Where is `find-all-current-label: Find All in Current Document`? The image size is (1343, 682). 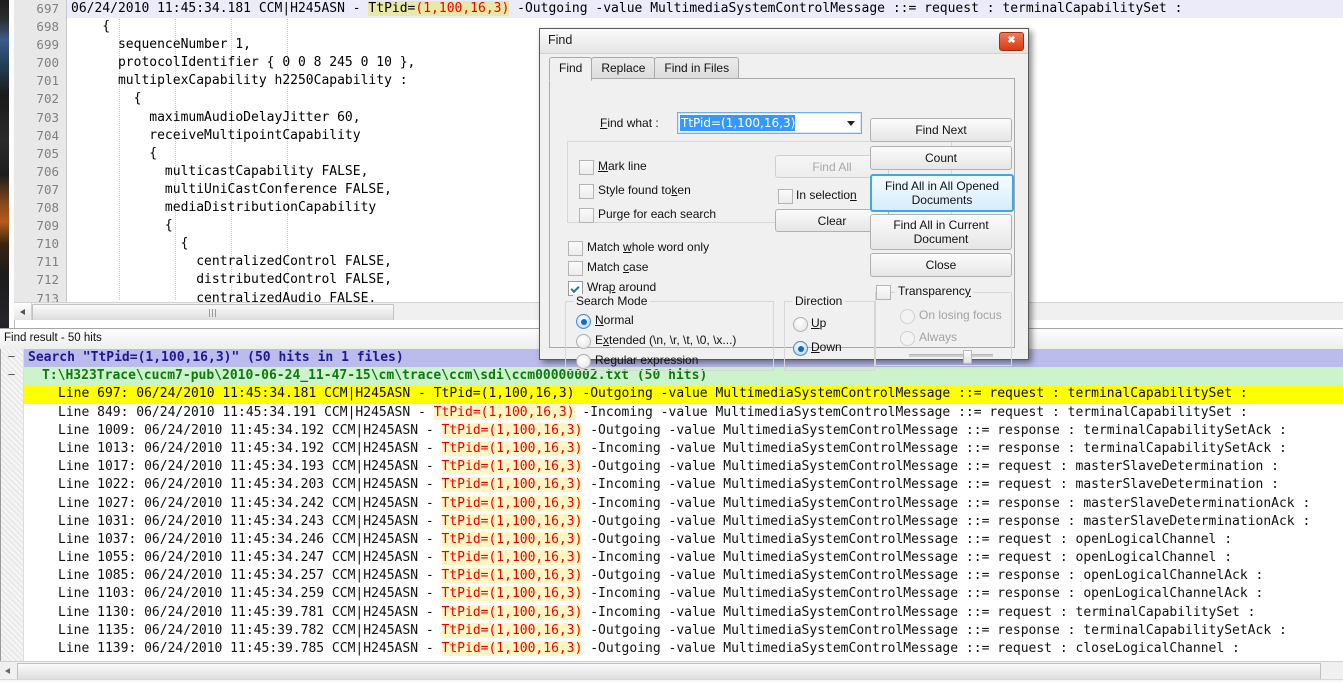 find-all-current-label: Find All in Current Document is located at coordinates (941, 232).